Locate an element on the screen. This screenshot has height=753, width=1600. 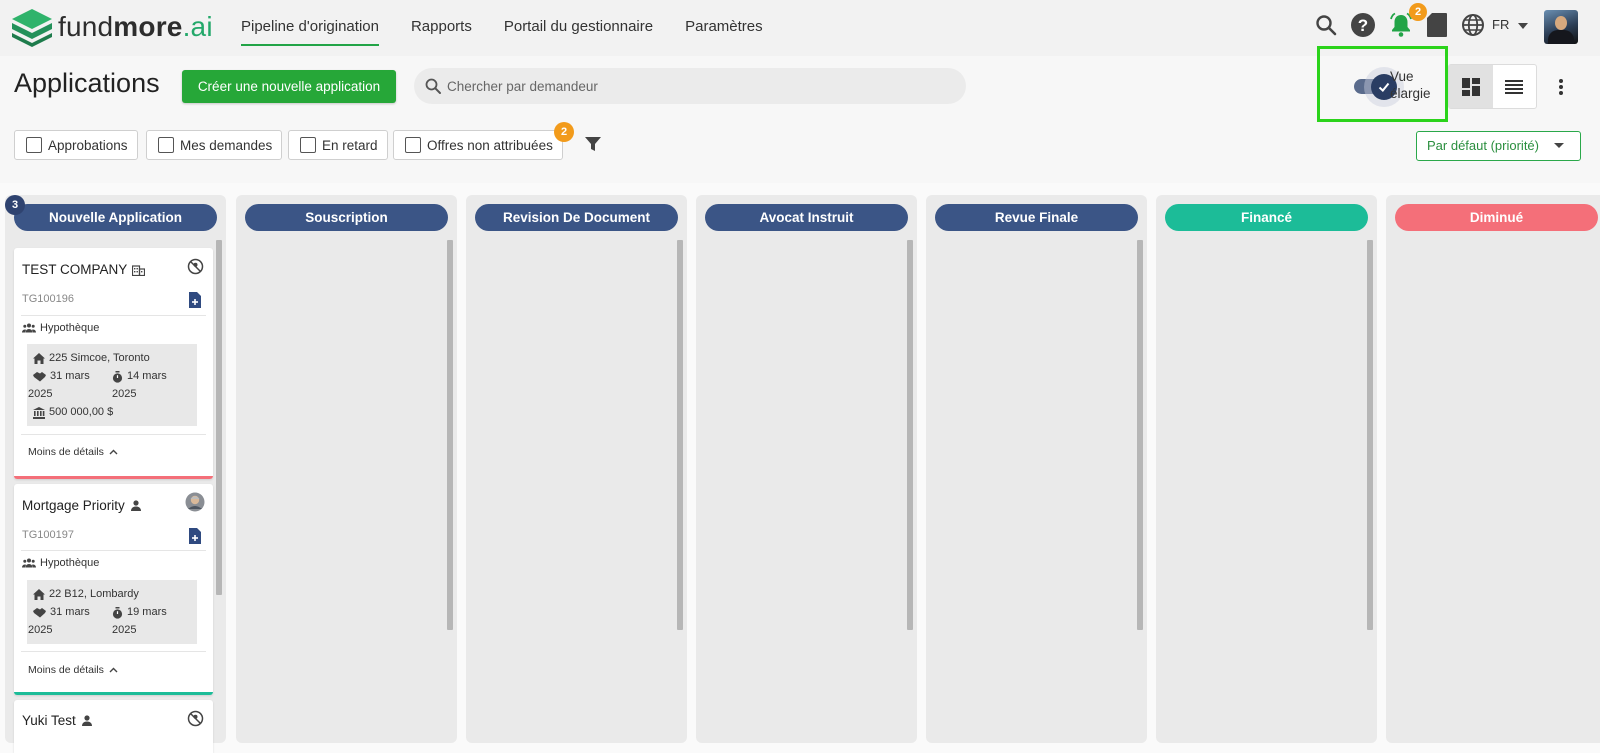
filter-approvals: Approbations is located at coordinates (76, 145).